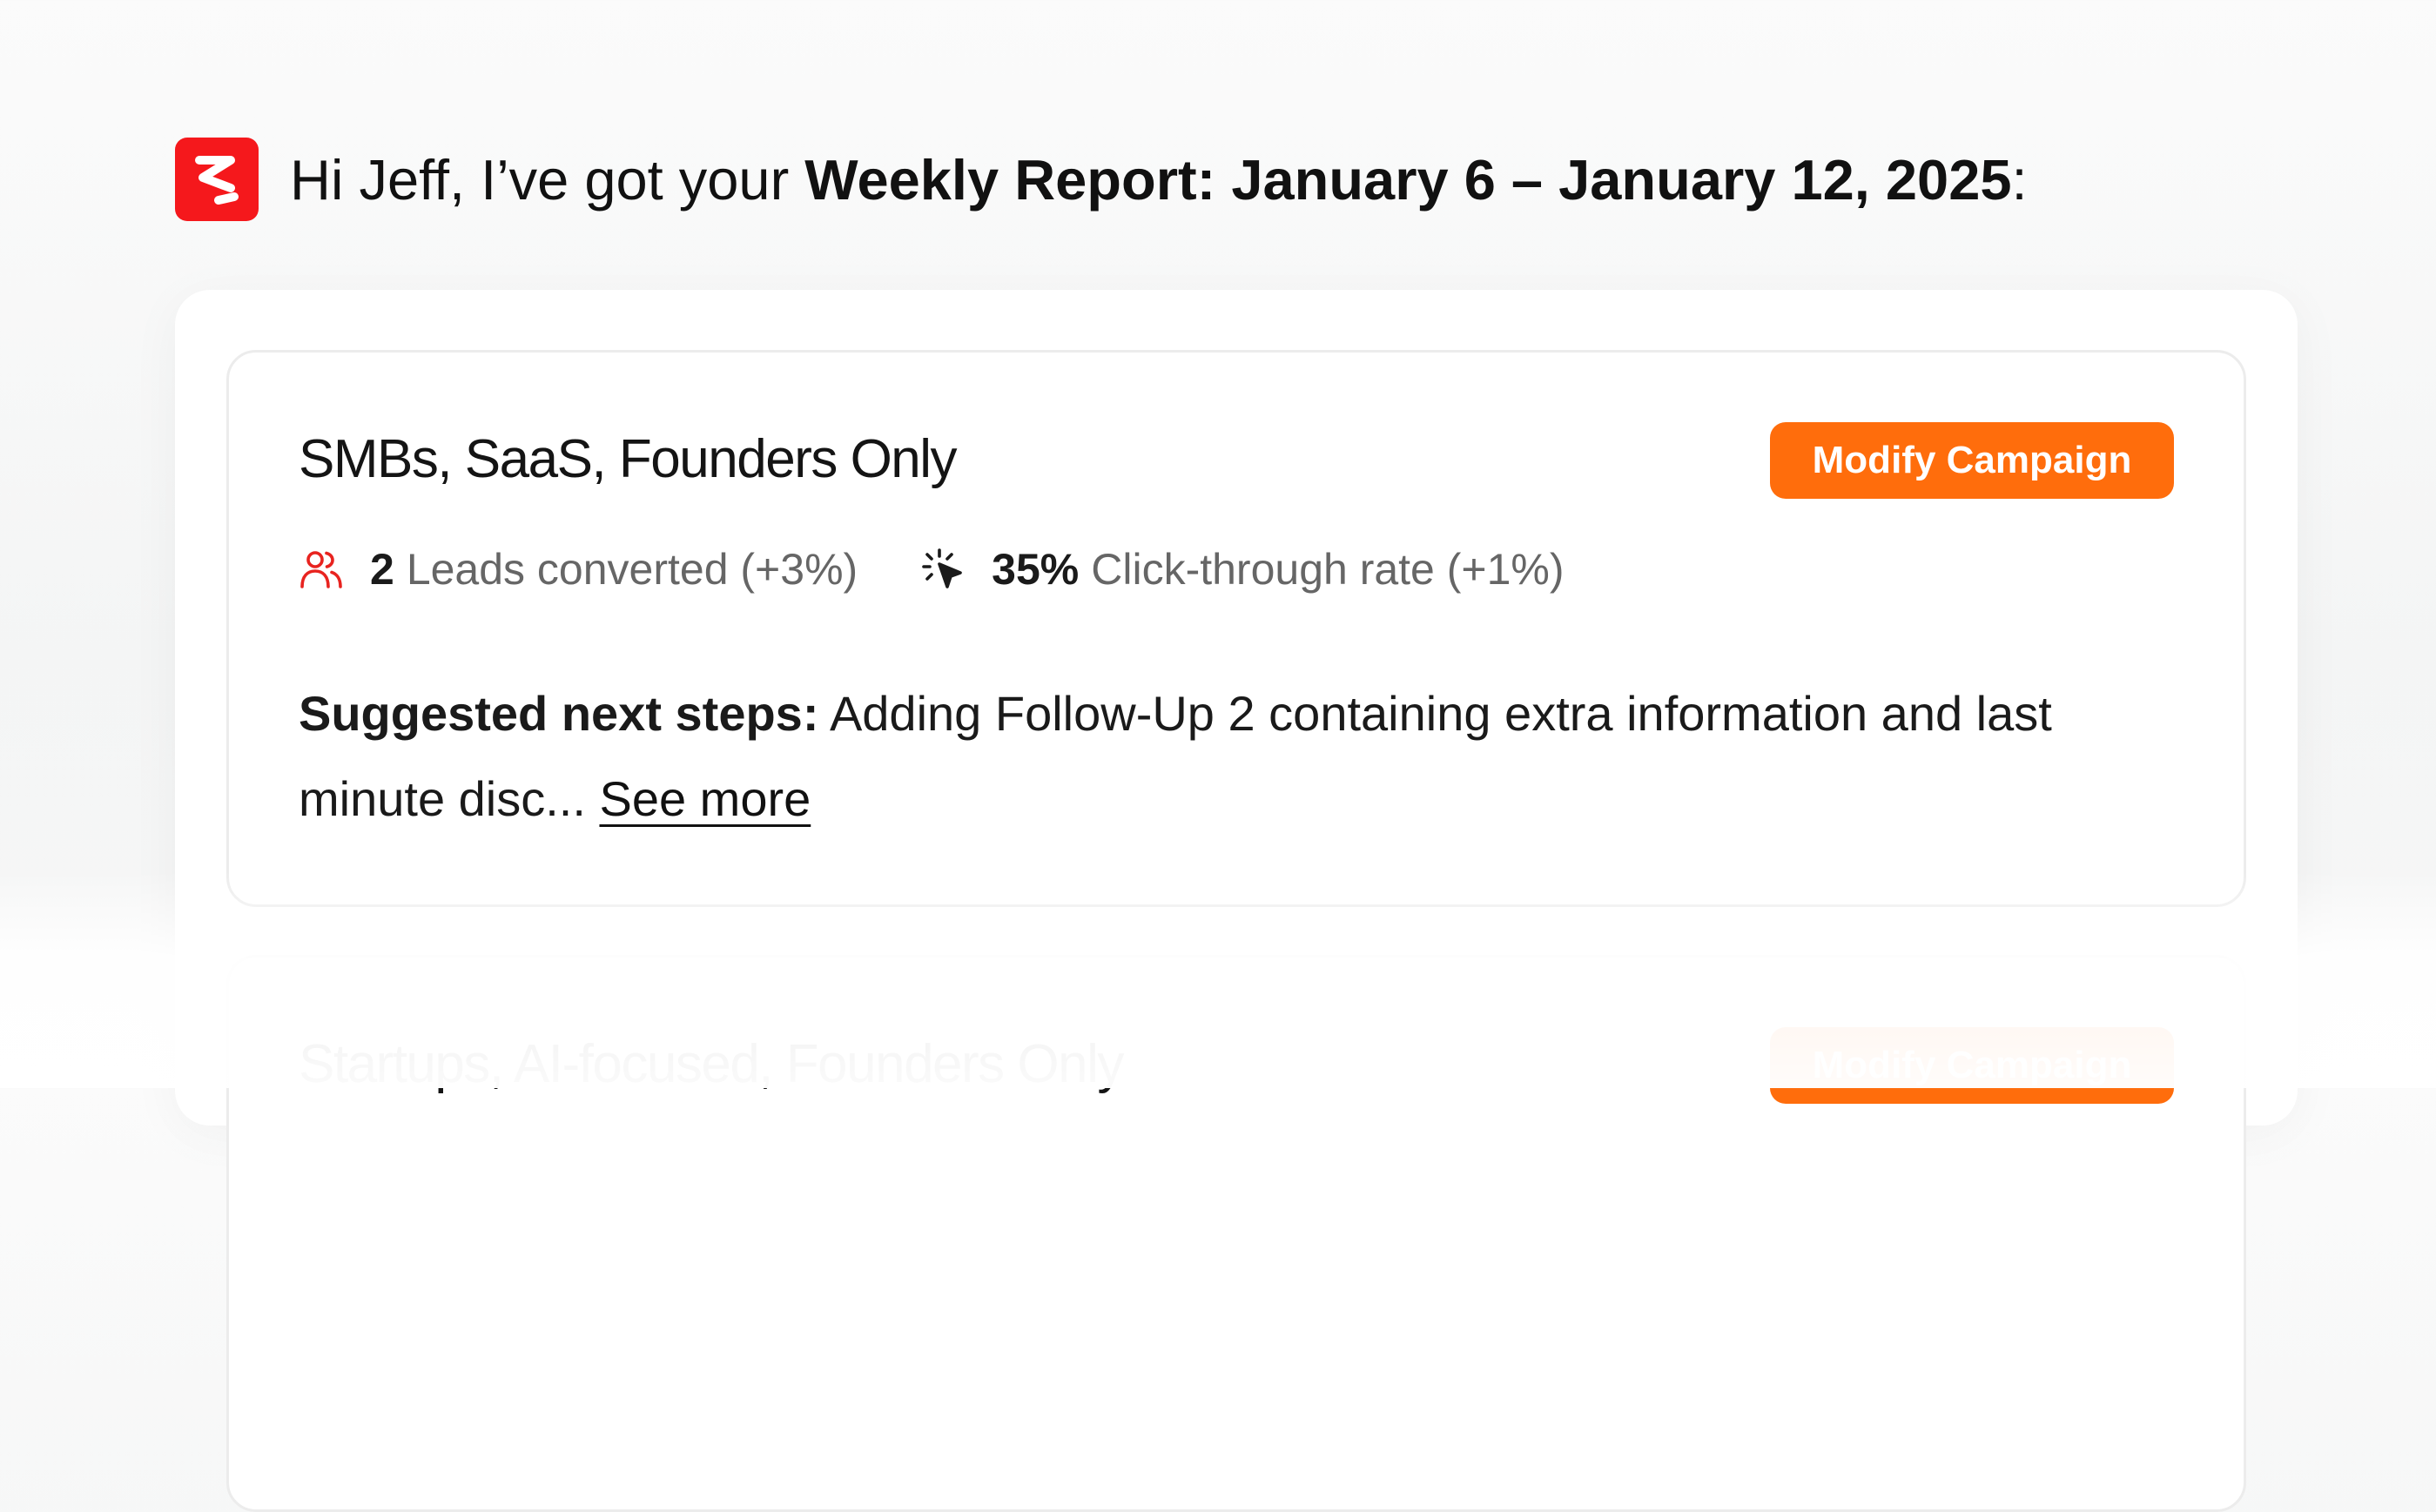 The width and height of the screenshot is (2436, 1512). Describe the element at coordinates (2019, 179) in the screenshot. I see `greeting-suffix: :` at that location.